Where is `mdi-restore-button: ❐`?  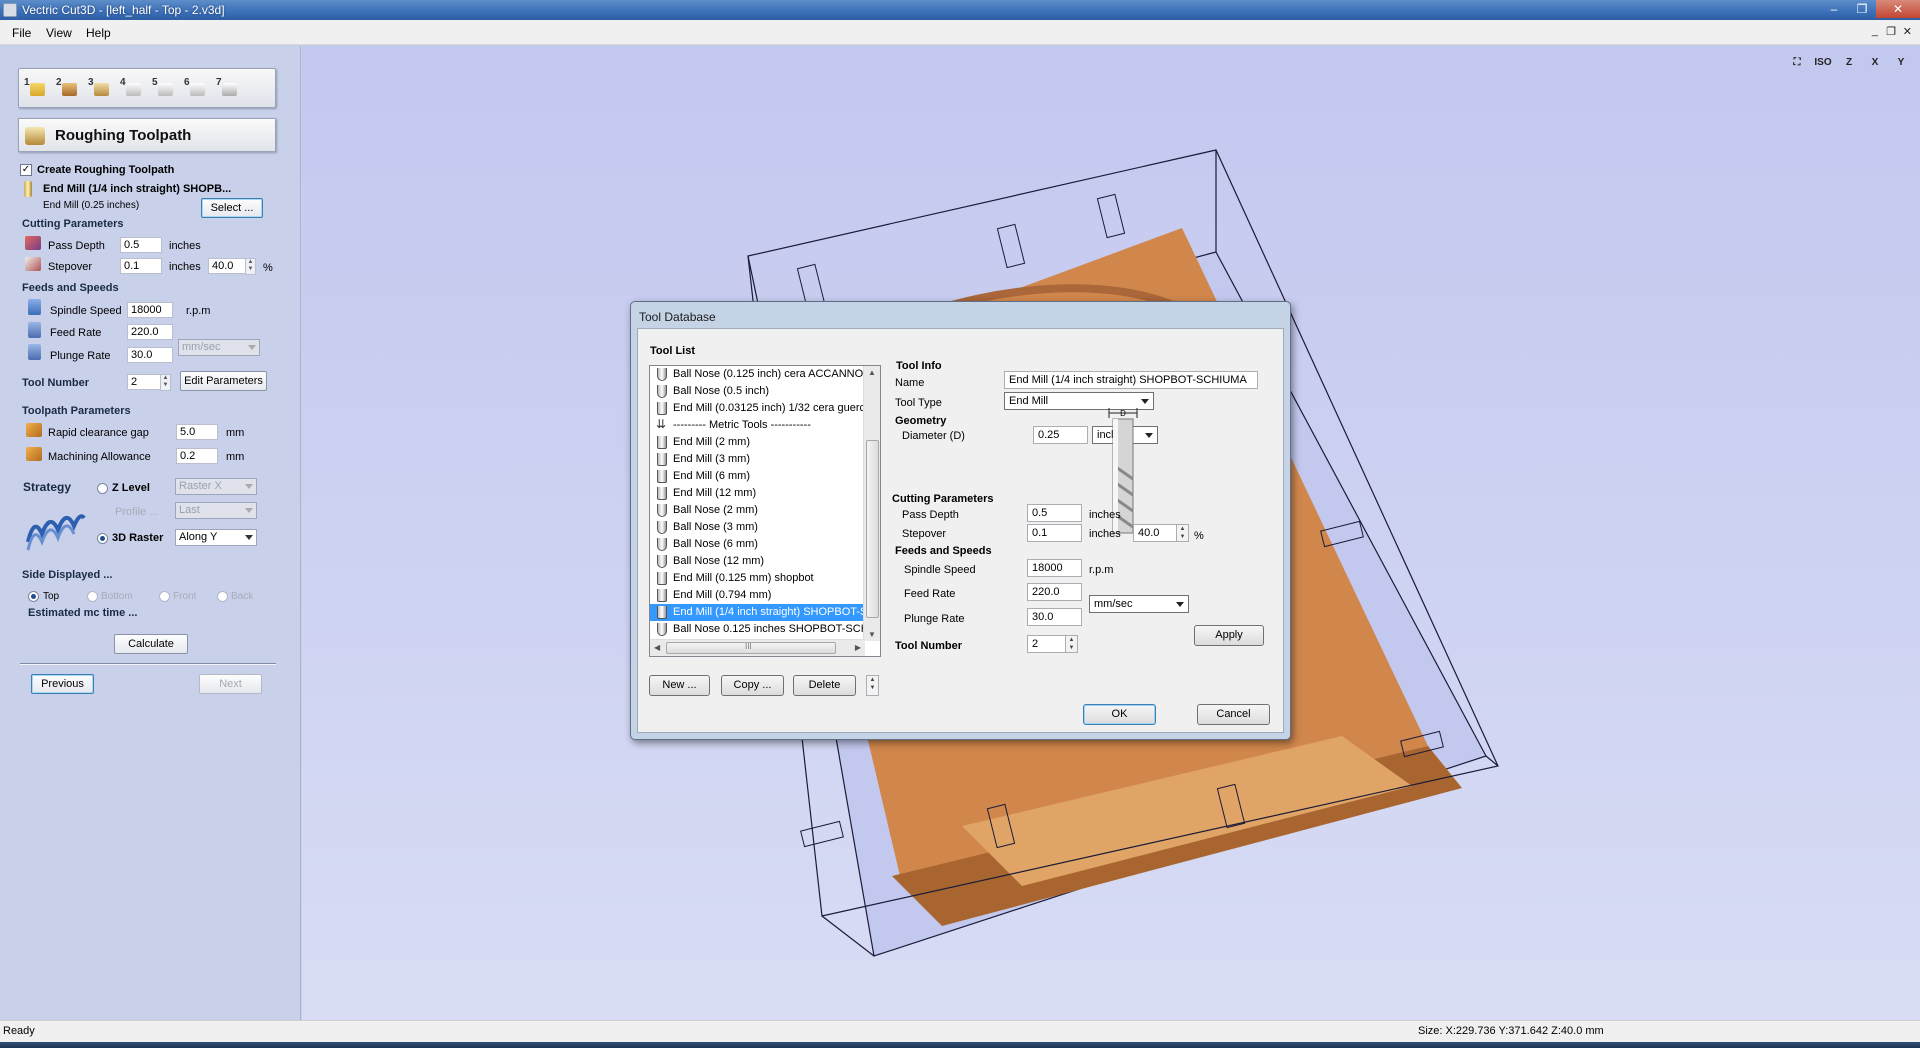 mdi-restore-button: ❐ is located at coordinates (1891, 31).